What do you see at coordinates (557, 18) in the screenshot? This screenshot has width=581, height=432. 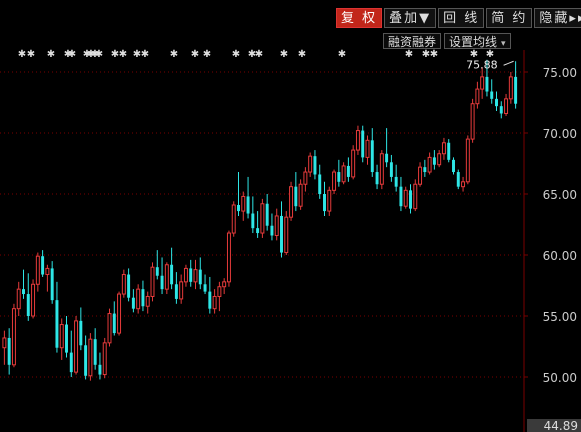 I see `hide-button: 隐藏▸▸` at bounding box center [557, 18].